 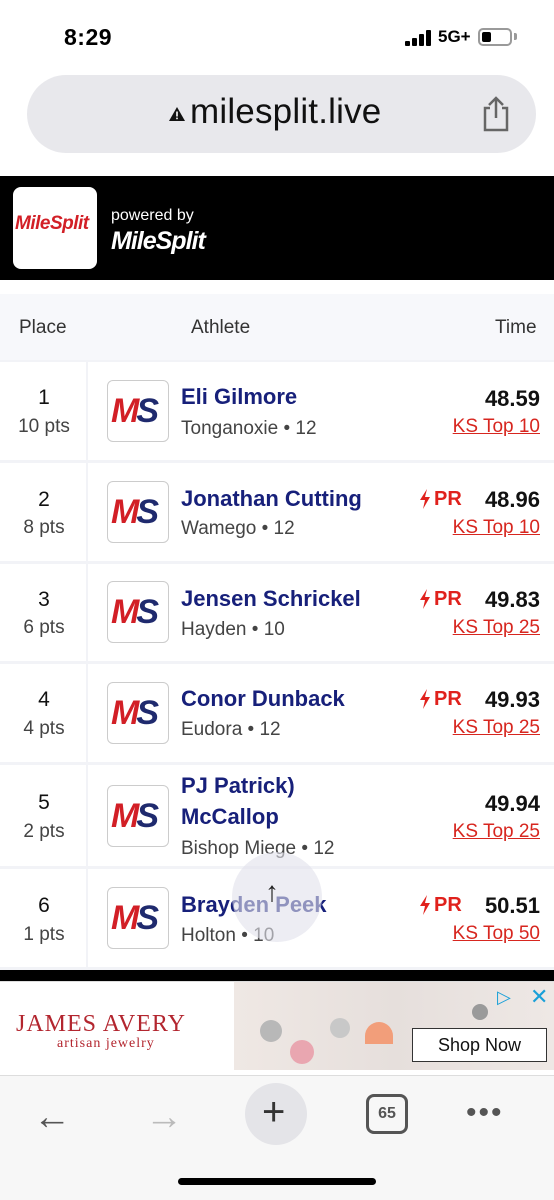 What do you see at coordinates (44, 831) in the screenshot?
I see `place-points: 2 pts` at bounding box center [44, 831].